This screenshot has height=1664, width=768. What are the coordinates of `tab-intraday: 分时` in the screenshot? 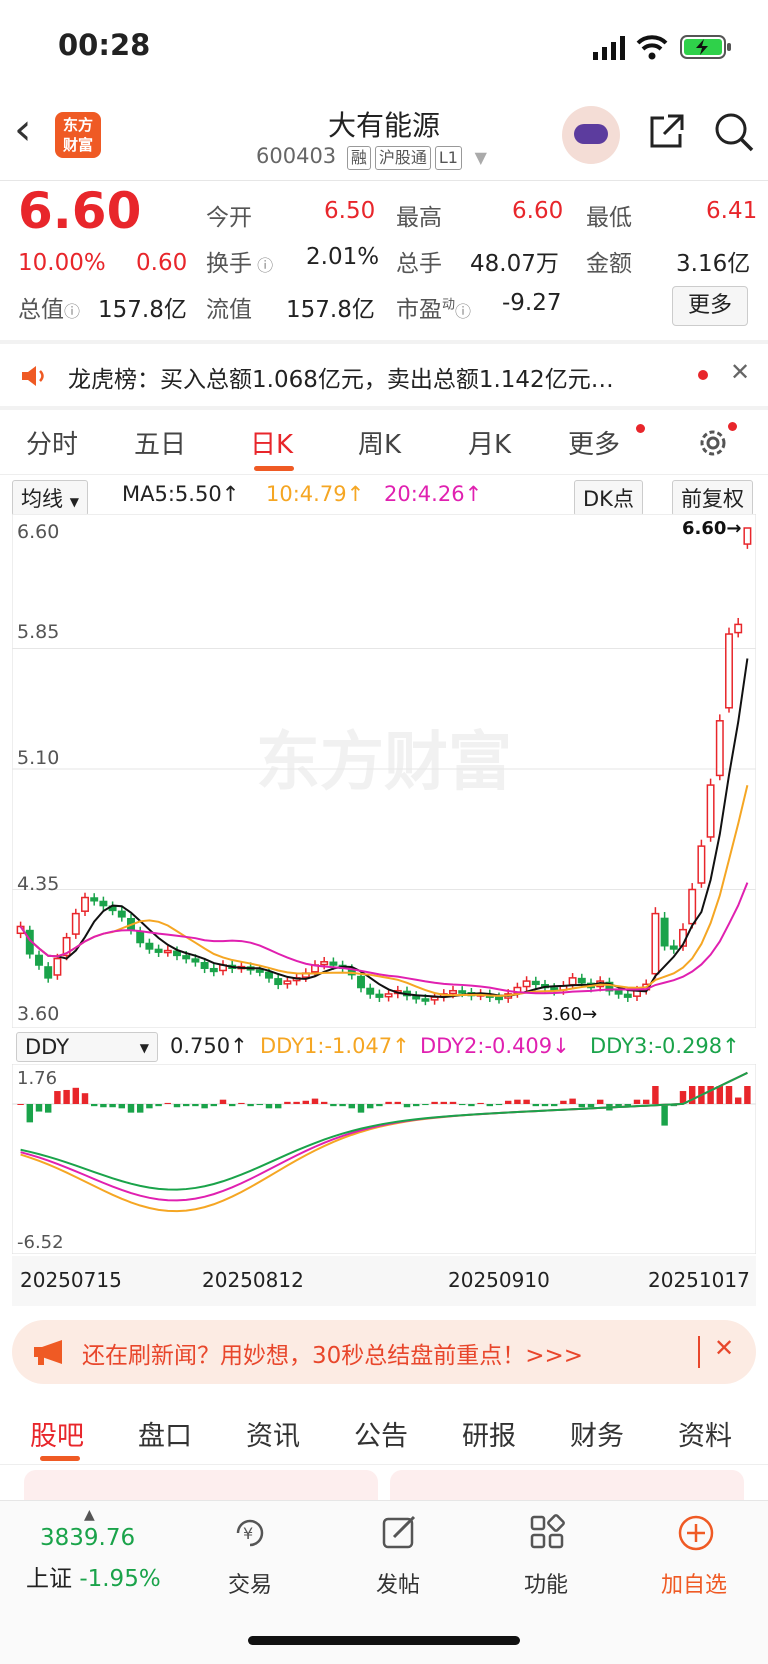 It's located at (52, 442).